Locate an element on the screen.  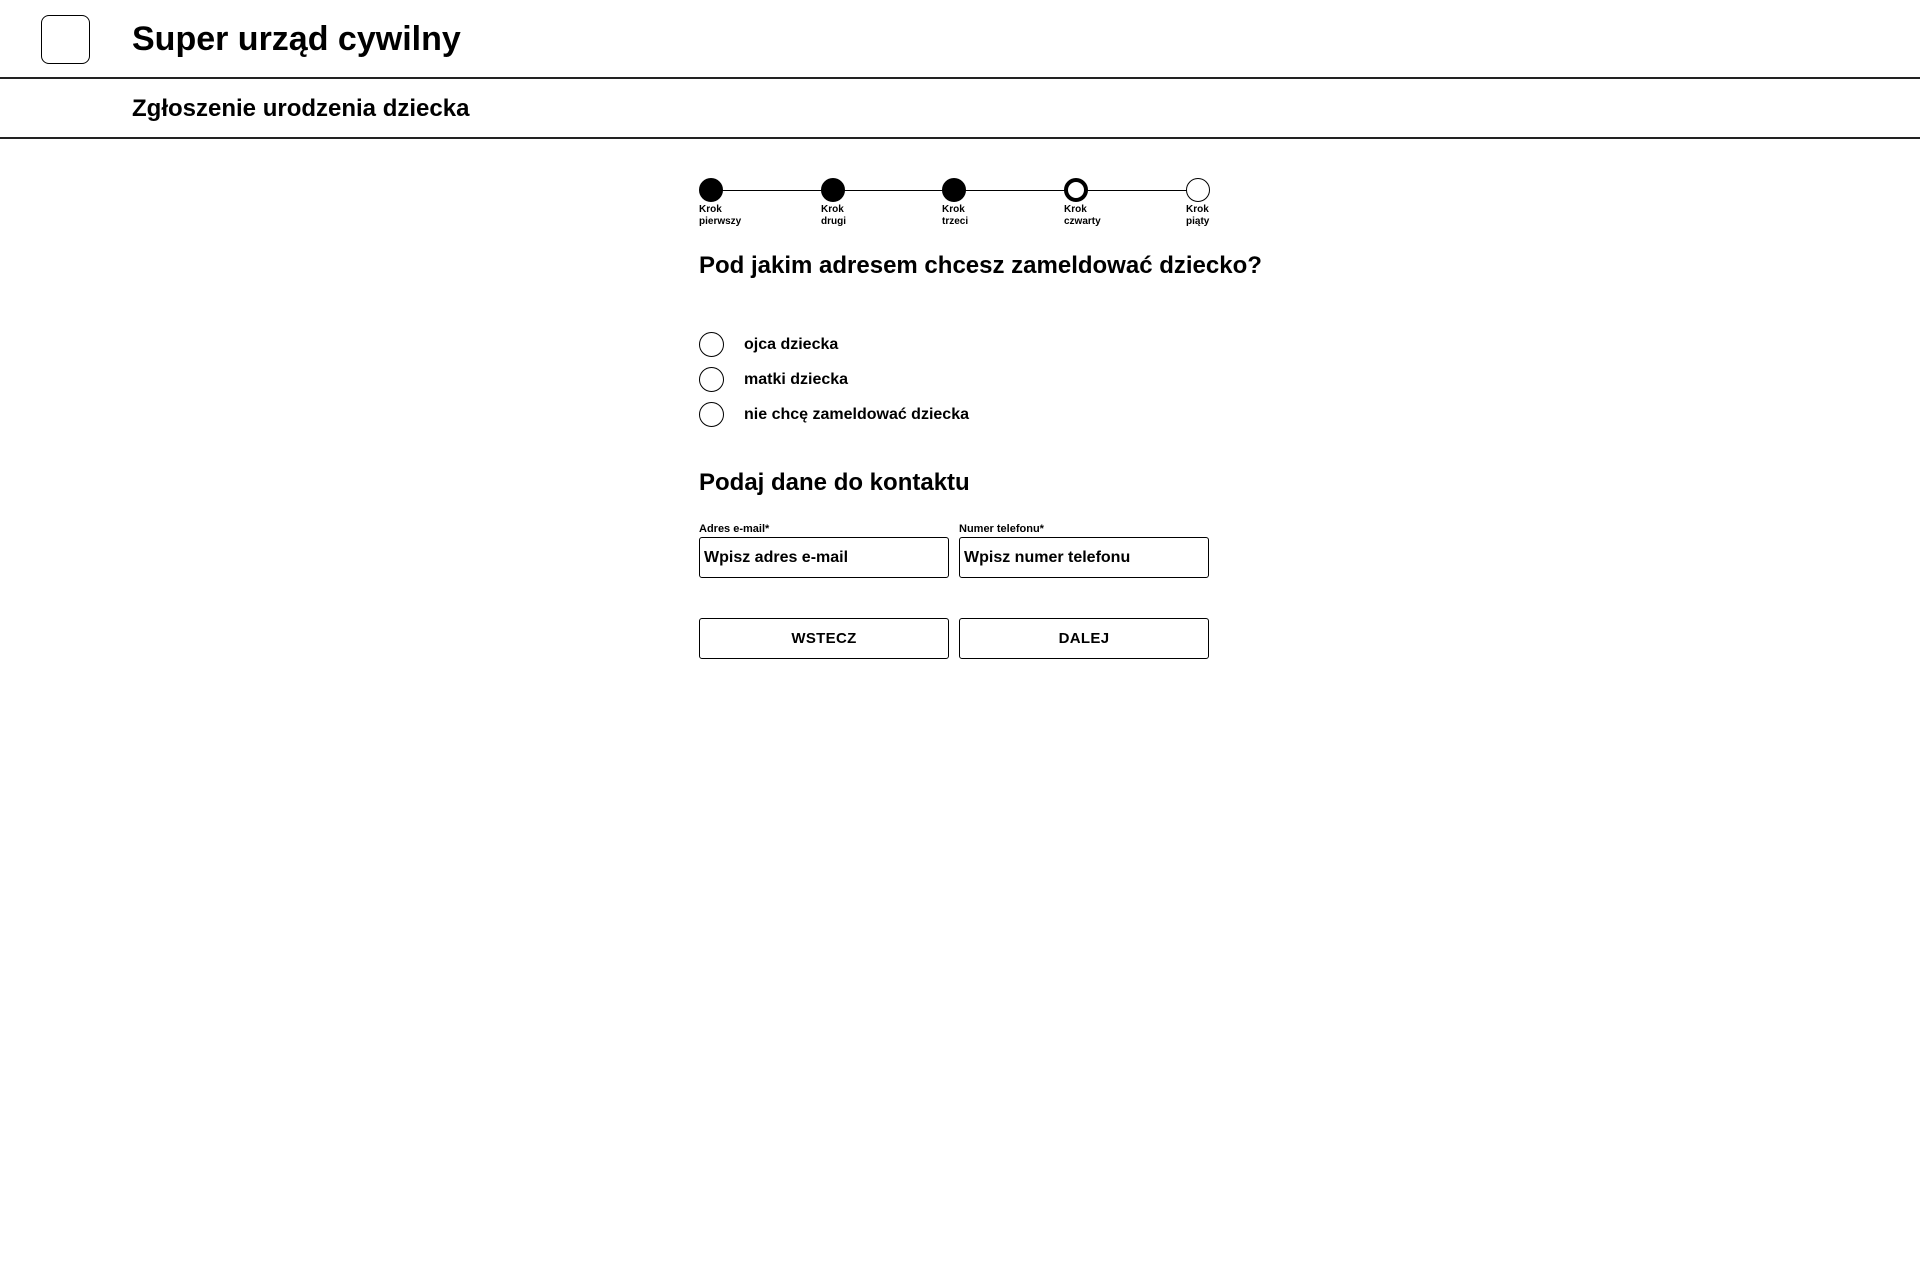
step-label: Krok czwarty is located at coordinates (1082, 215).